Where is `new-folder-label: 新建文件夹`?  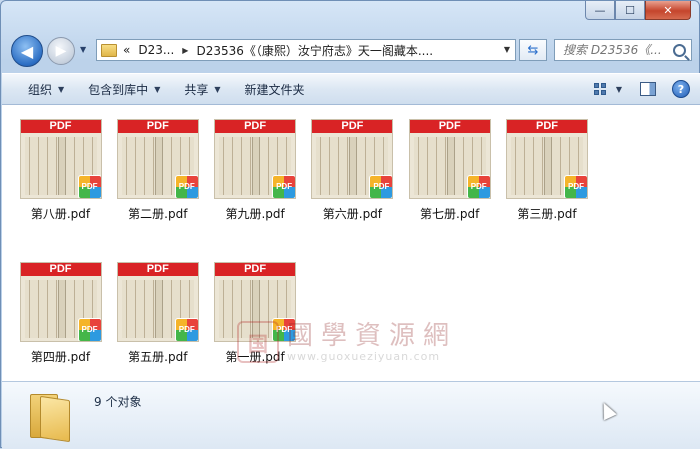
new-folder-label: 新建文件夹 is located at coordinates (274, 89).